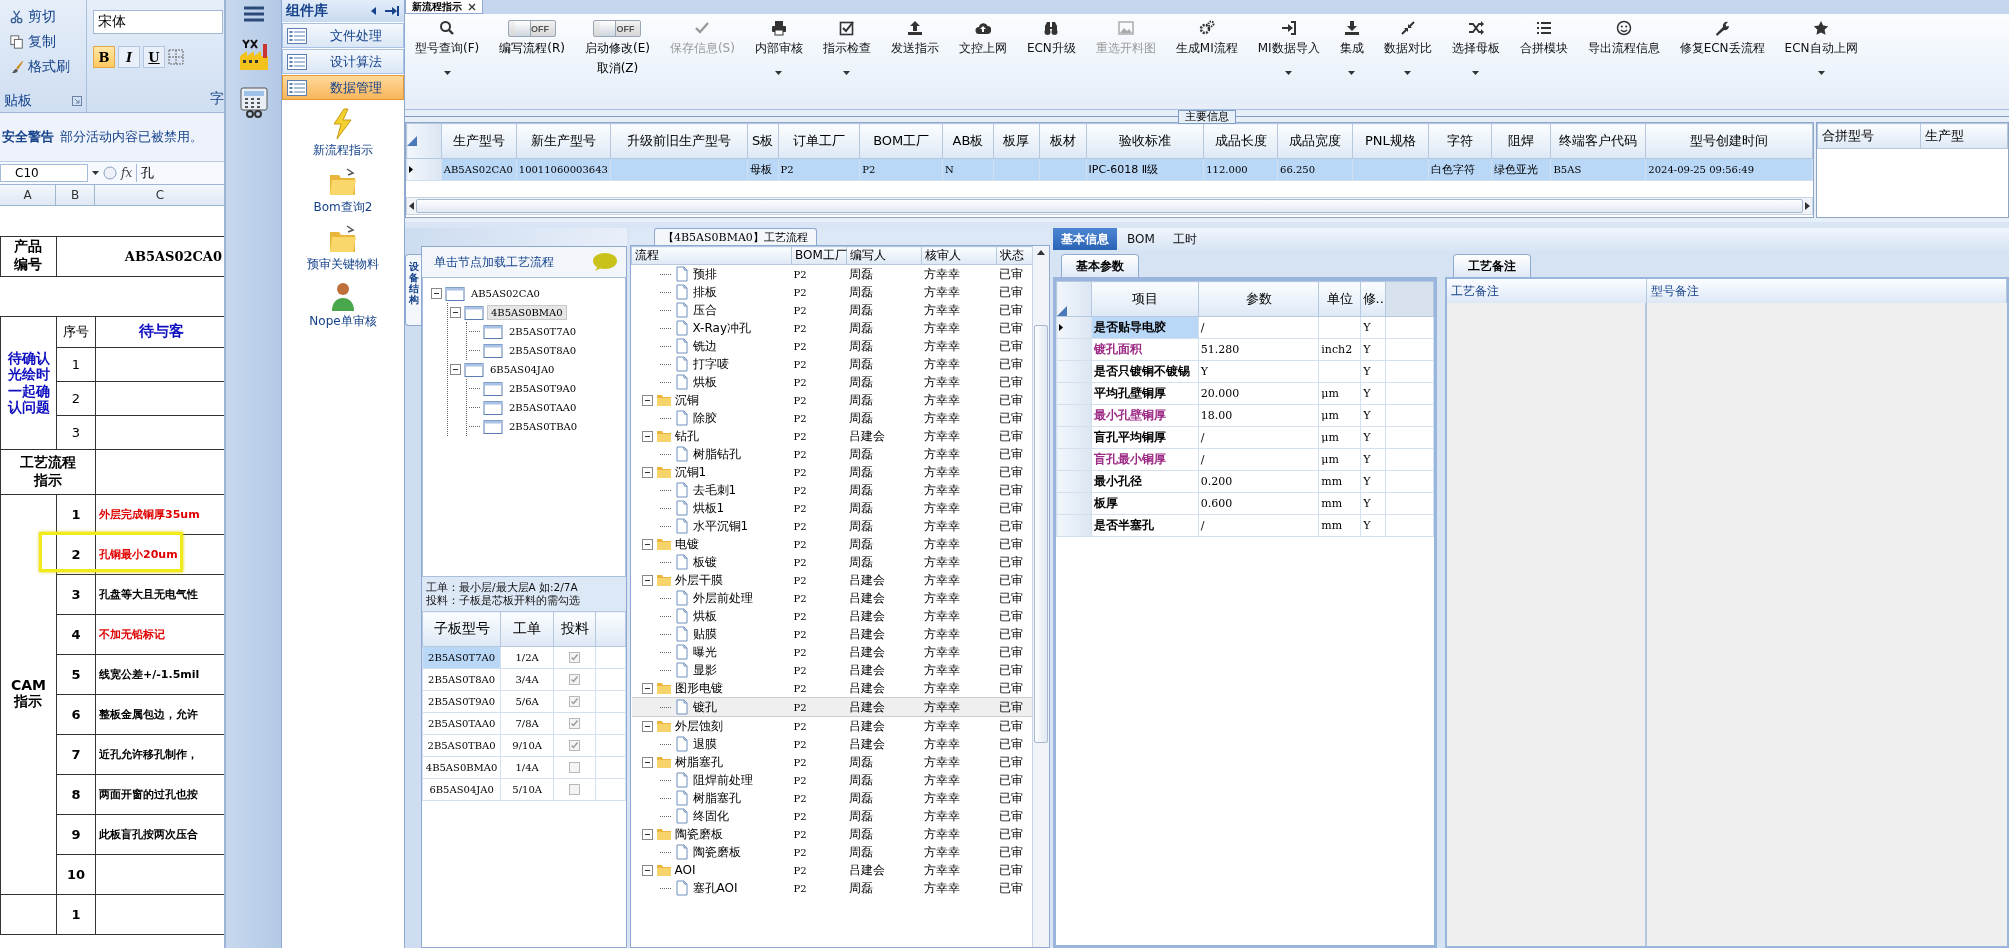  Describe the element at coordinates (543, 426) in the screenshot. I see `tree-node: 2B5AS0TBA0` at that location.